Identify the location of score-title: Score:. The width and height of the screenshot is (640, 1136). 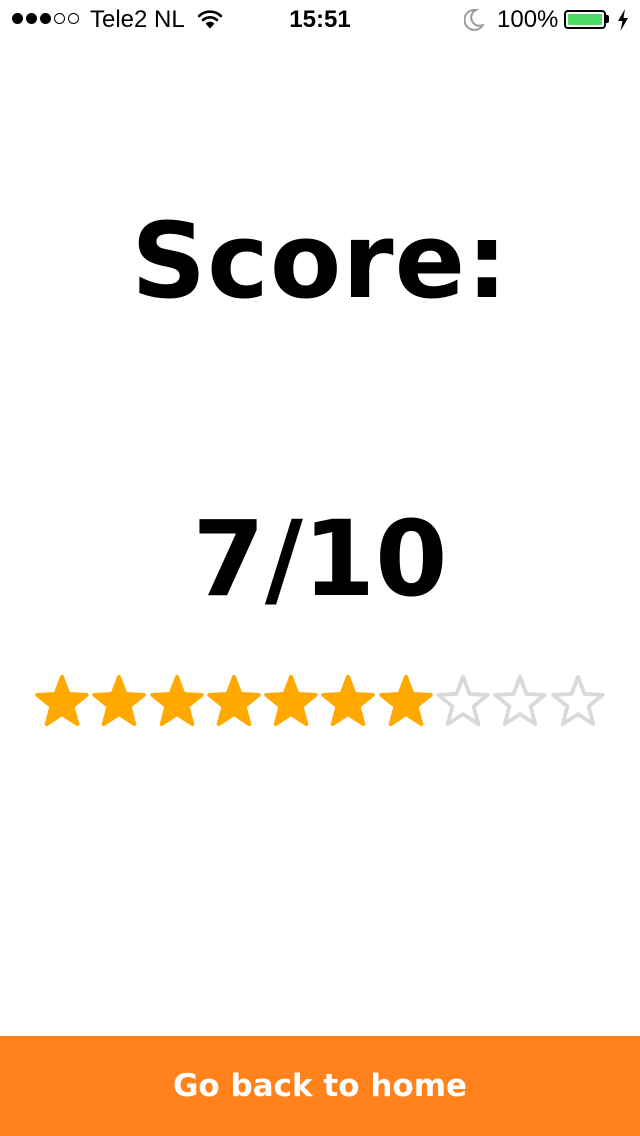
(320, 261).